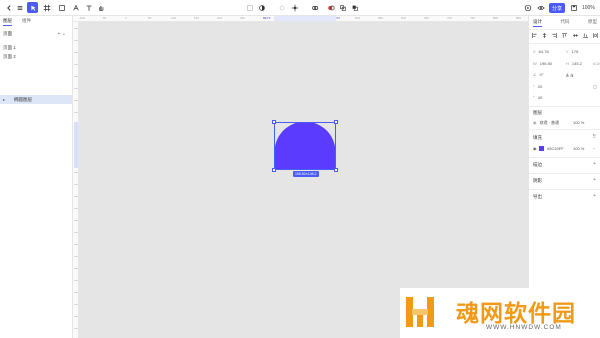 The width and height of the screenshot is (600, 338). What do you see at coordinates (8, 7) in the screenshot?
I see `back-icon` at bounding box center [8, 7].